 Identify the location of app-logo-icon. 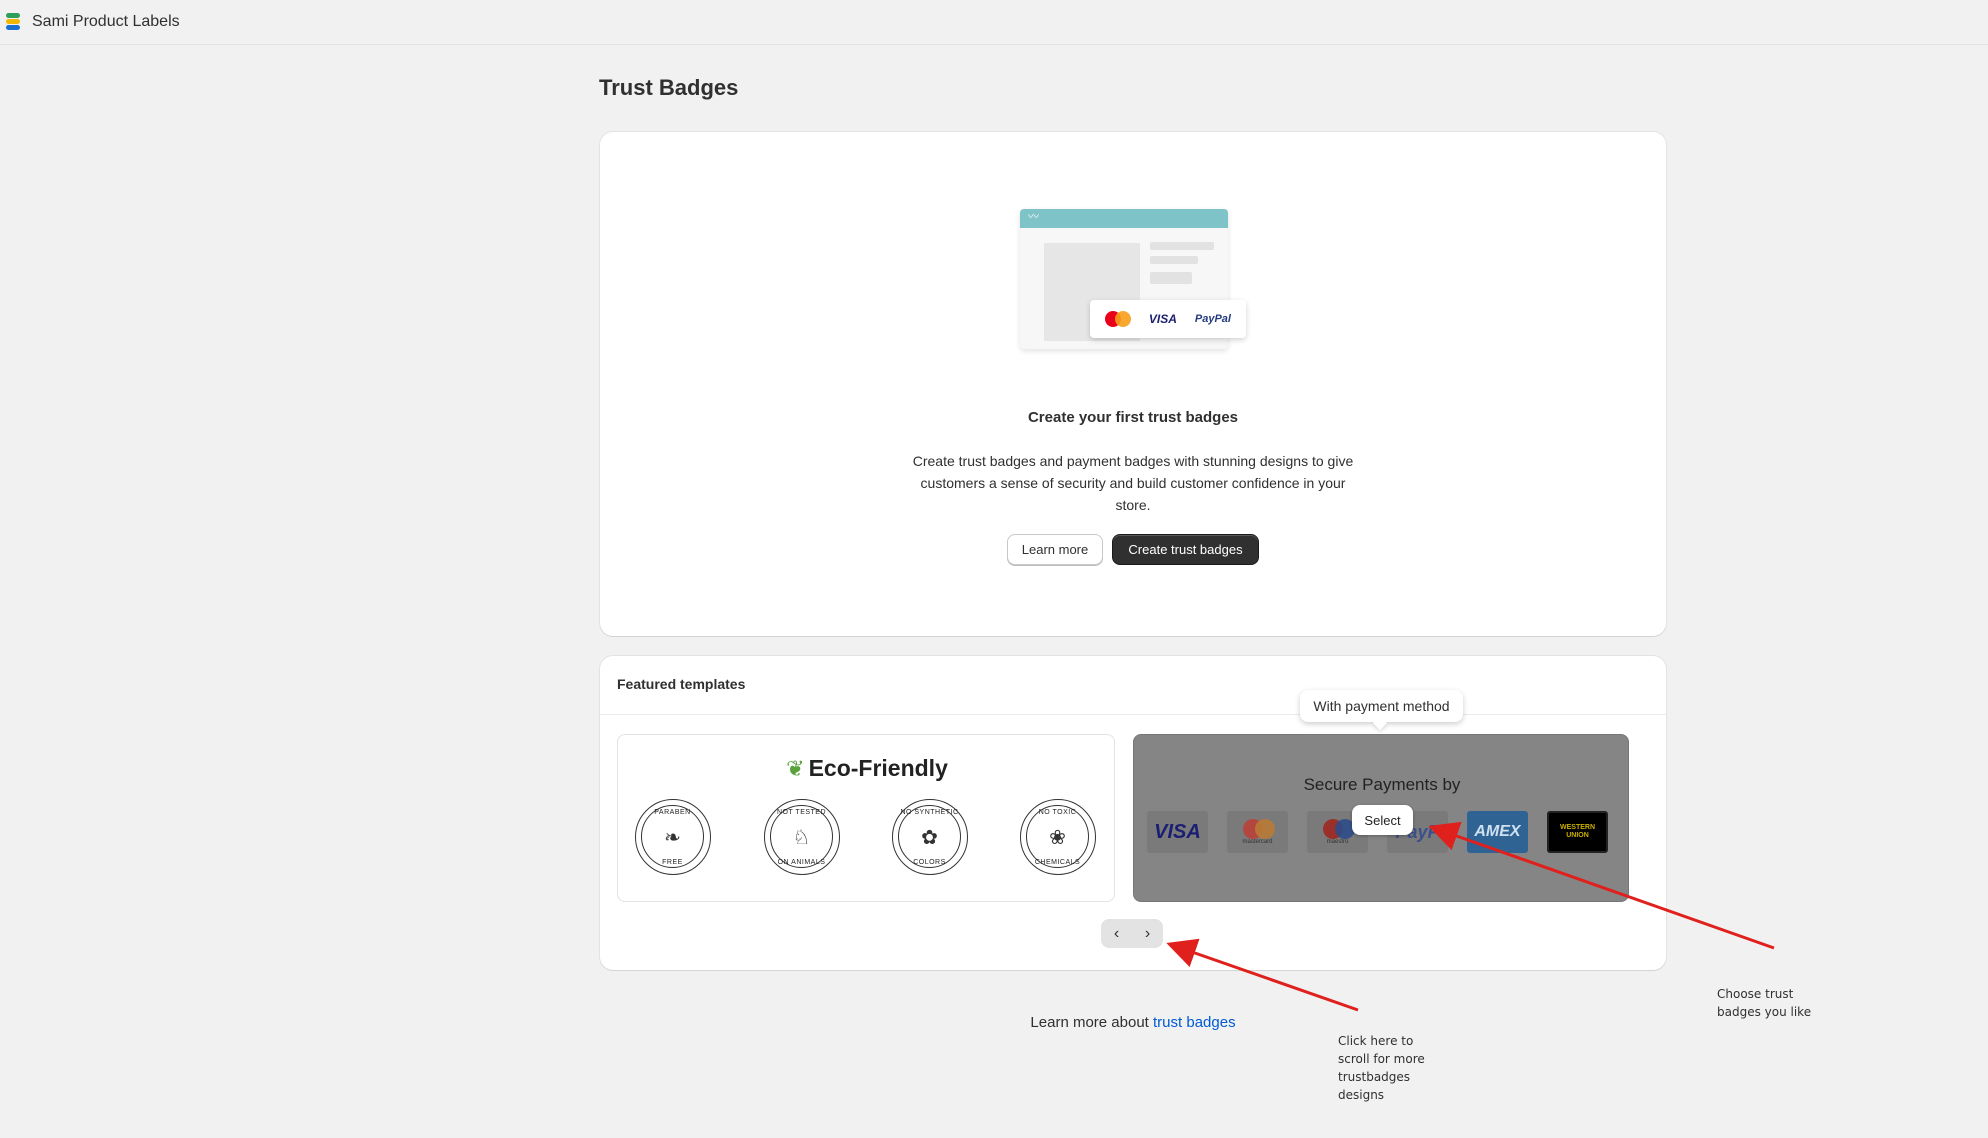
(13, 22).